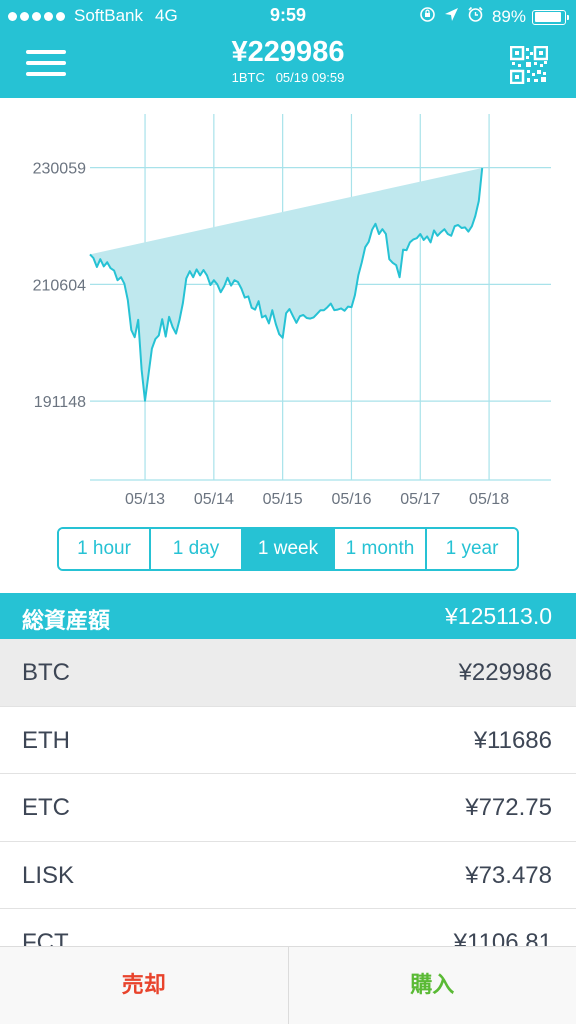 The width and height of the screenshot is (576, 1024). What do you see at coordinates (283, 499) in the screenshot?
I see `x-tick-label: 05/15` at bounding box center [283, 499].